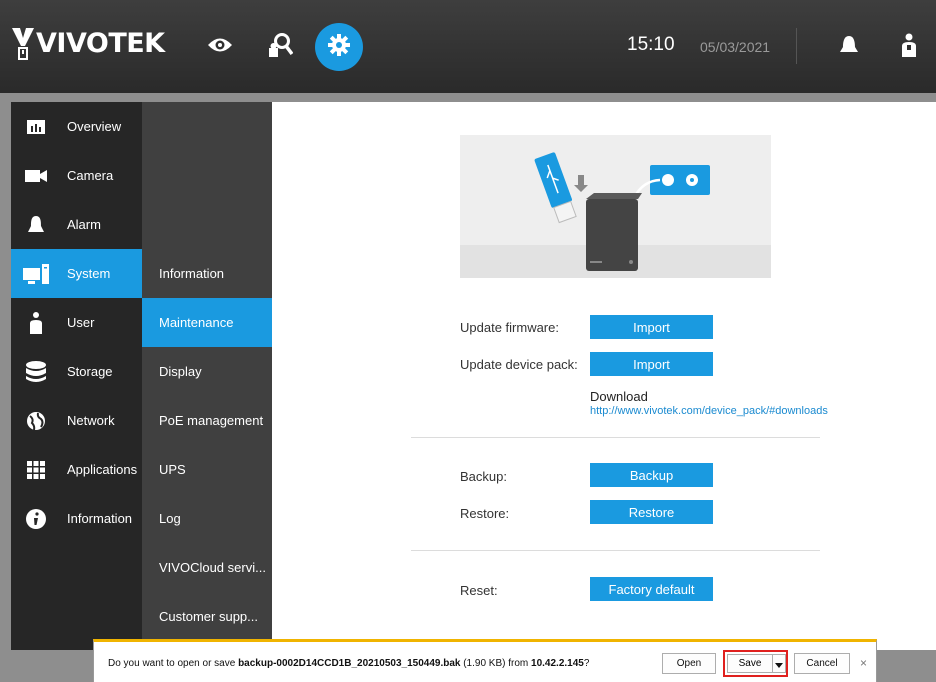  What do you see at coordinates (651, 475) in the screenshot?
I see `backup-button: Backup` at bounding box center [651, 475].